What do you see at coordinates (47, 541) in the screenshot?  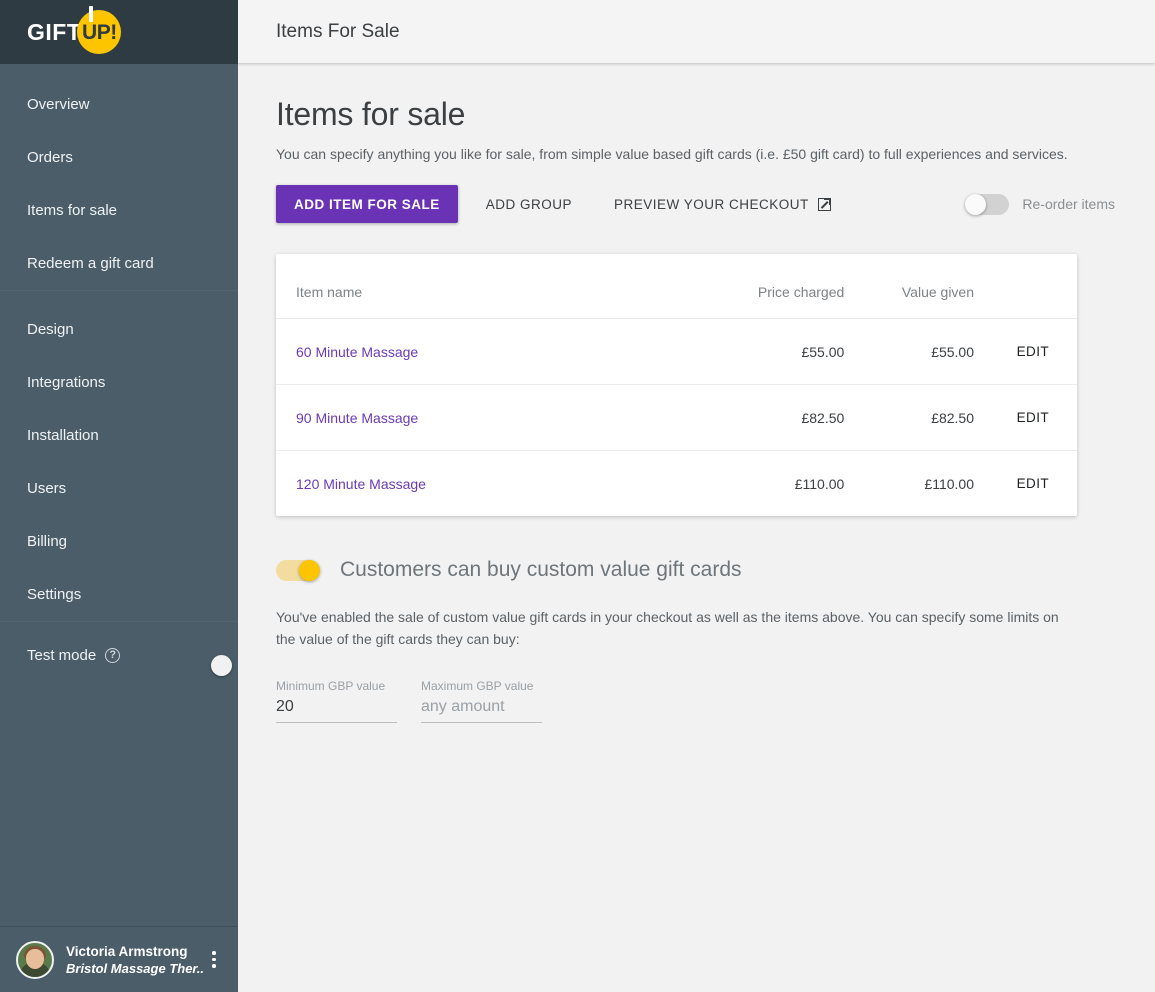 I see `sidebar-item-label: Billing` at bounding box center [47, 541].